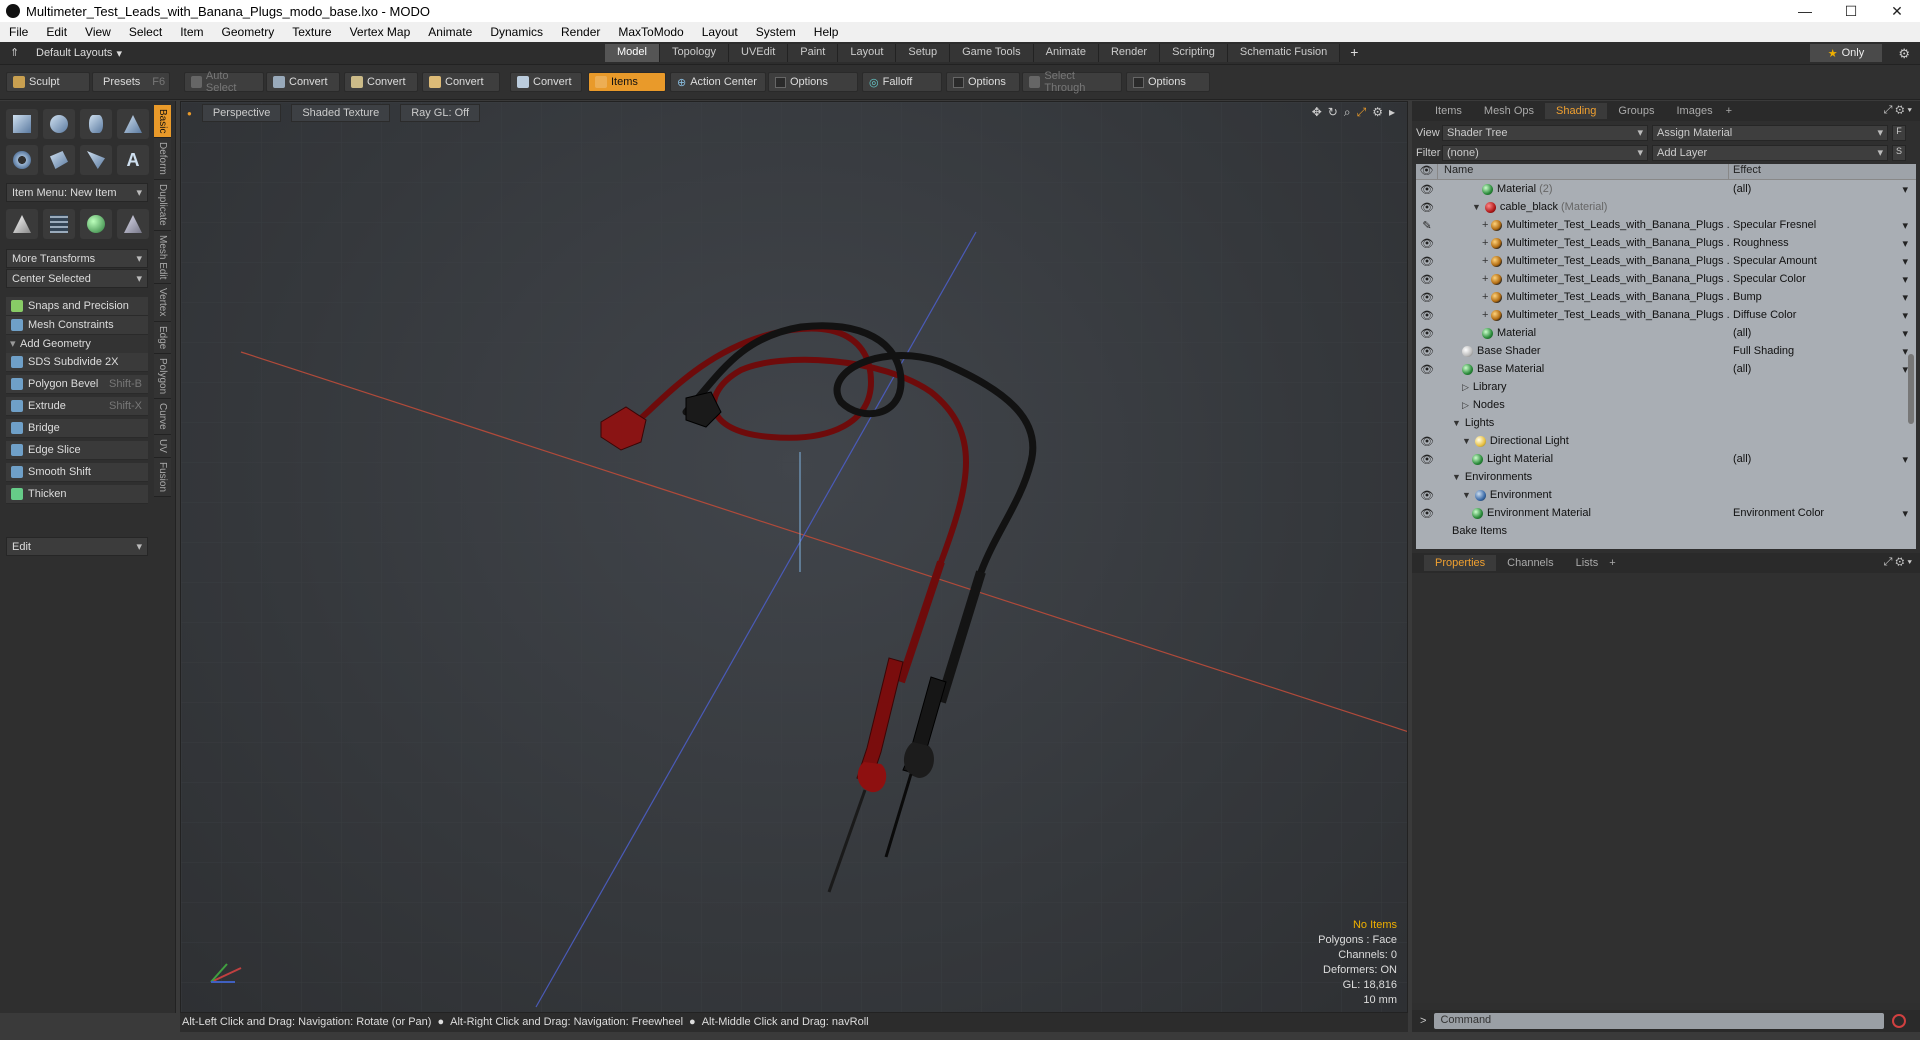  What do you see at coordinates (341, 113) in the screenshot?
I see `shading-mode-button: Shaded Texture` at bounding box center [341, 113].